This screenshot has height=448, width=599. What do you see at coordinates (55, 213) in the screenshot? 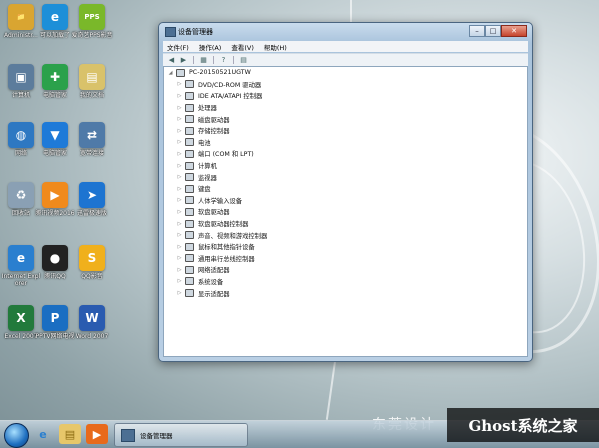
I see `desktop-icon-label: 腾讯视频2016` at bounding box center [55, 213].